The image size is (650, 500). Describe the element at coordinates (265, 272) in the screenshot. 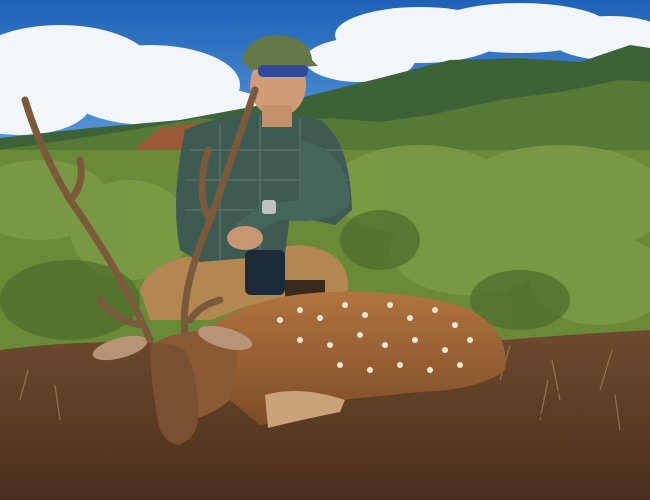

I see `binoculars` at that location.